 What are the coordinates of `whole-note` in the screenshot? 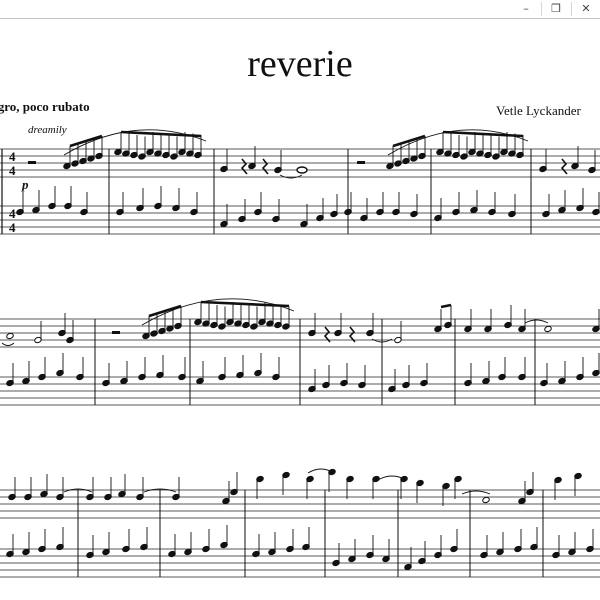 It's located at (302, 170).